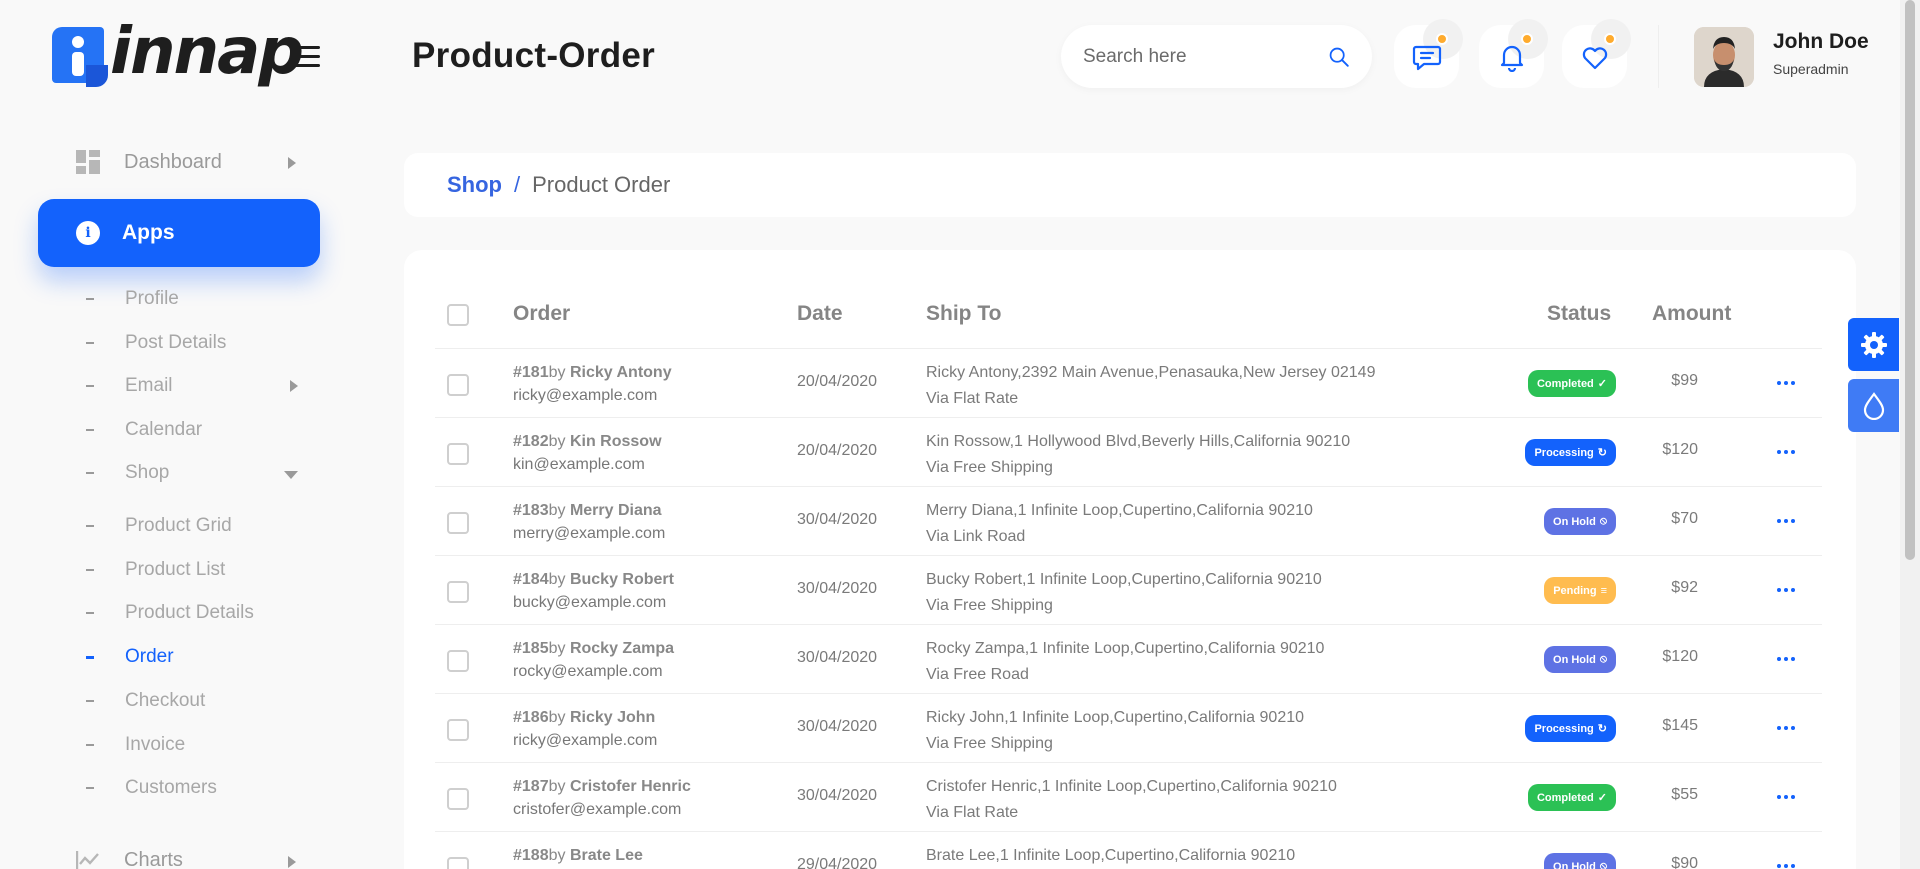 Image resolution: width=1920 pixels, height=869 pixels. Describe the element at coordinates (155, 744) in the screenshot. I see `sidebar-item-label: Invoice` at that location.